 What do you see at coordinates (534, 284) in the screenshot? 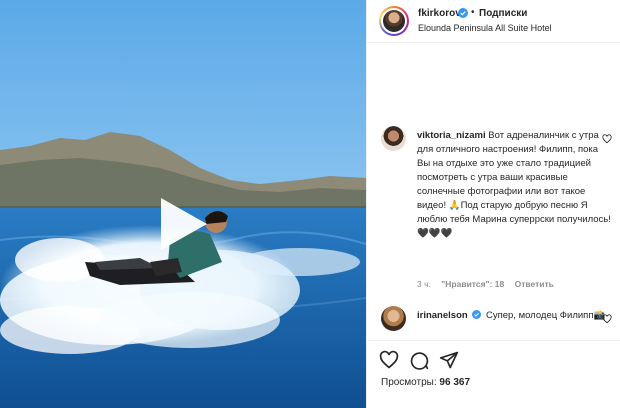
I see `reply-button: Ответить` at bounding box center [534, 284].